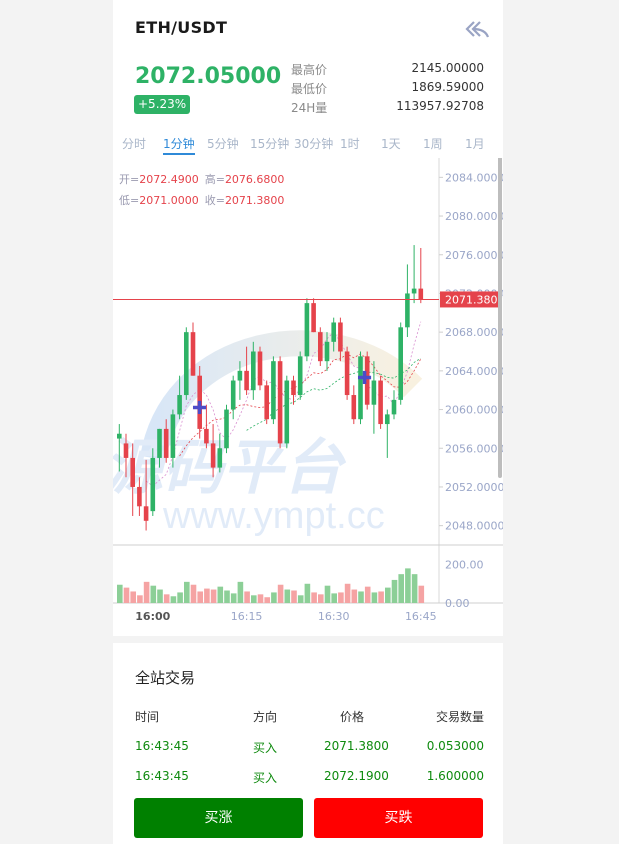  I want to click on volume-tick-label: 200.00, so click(464, 565).